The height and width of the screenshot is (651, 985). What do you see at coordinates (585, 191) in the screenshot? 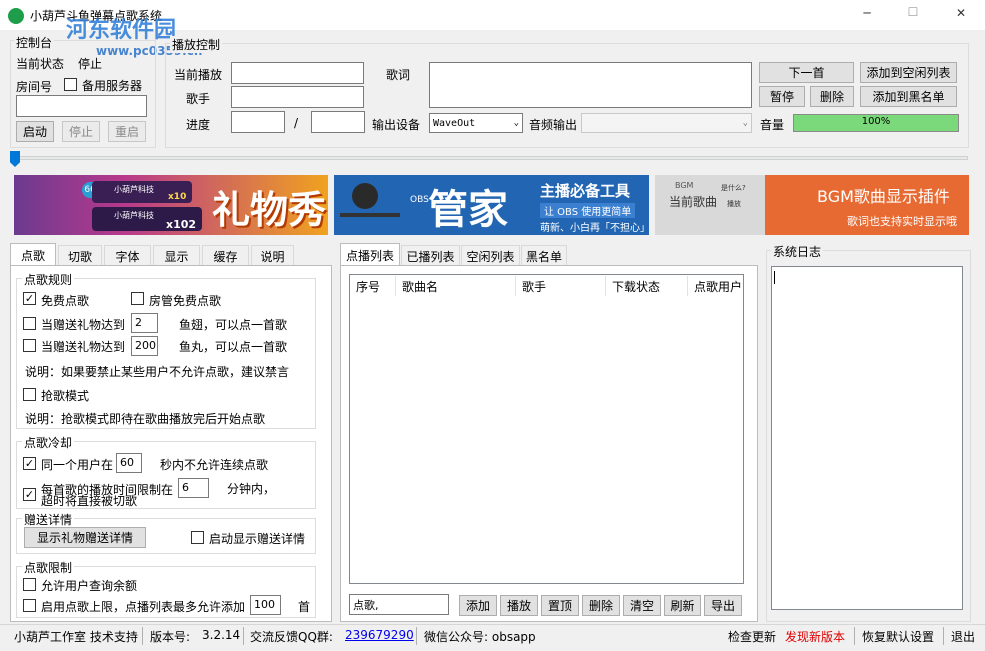
I see `tool-title: 主播必备工具` at bounding box center [585, 191].